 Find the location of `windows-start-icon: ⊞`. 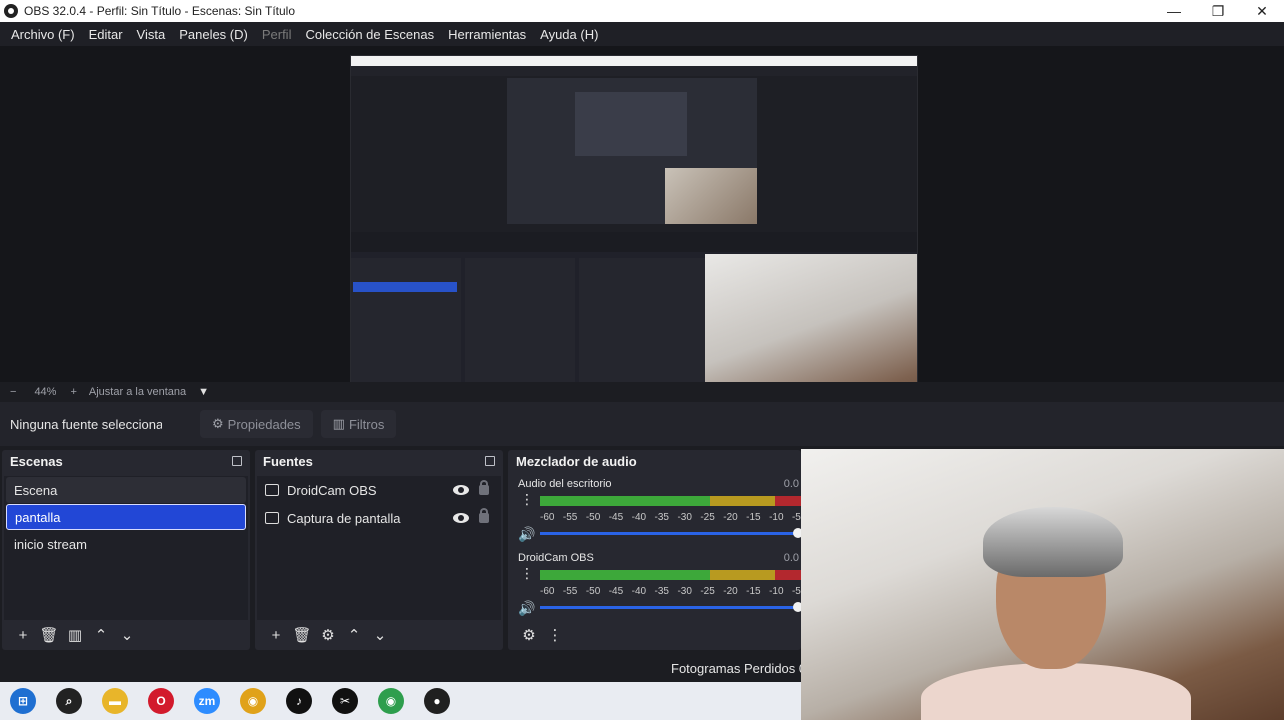

windows-start-icon: ⊞ is located at coordinates (23, 701).